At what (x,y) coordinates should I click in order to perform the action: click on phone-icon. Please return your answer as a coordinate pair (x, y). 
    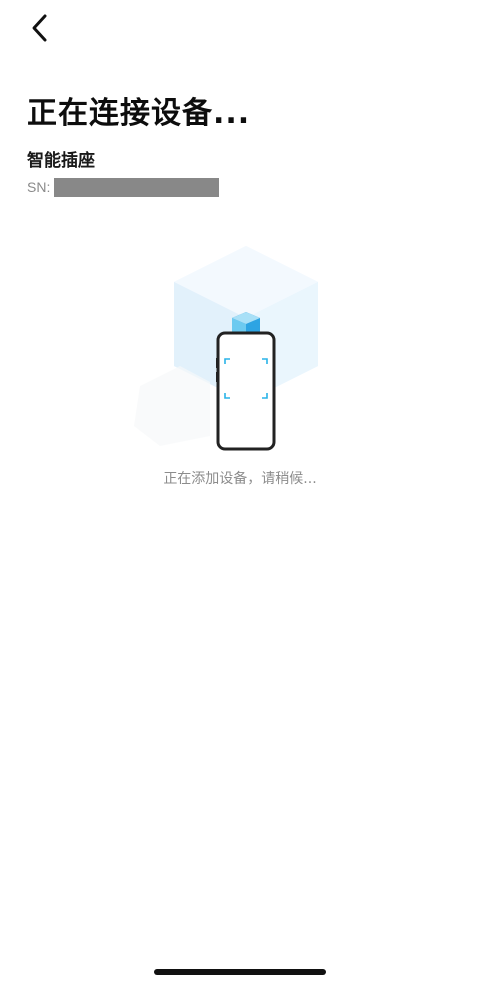
    Looking at the image, I should click on (246, 391).